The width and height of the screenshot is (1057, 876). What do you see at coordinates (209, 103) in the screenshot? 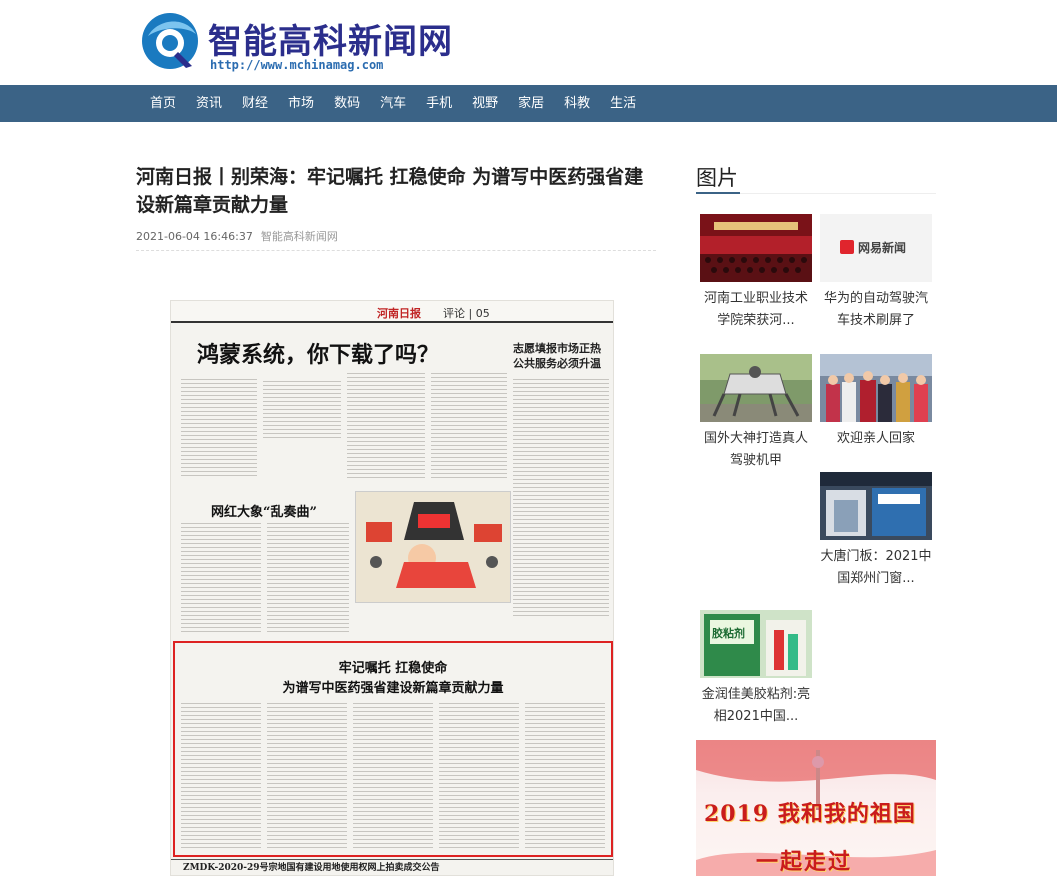
I see `nav-item-news: 资讯` at bounding box center [209, 103].